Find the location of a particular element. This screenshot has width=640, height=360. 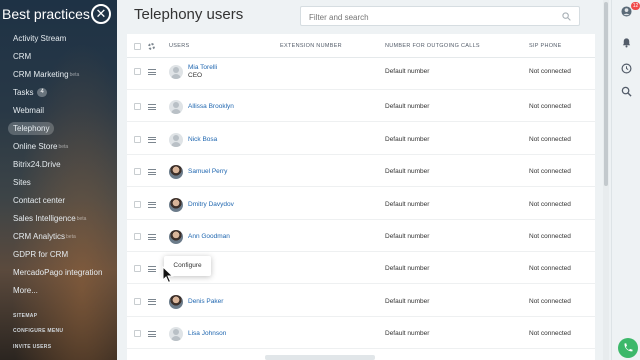

sidebar-item-bitrix24-drive: Bitrix24.Drive is located at coordinates (58, 165).